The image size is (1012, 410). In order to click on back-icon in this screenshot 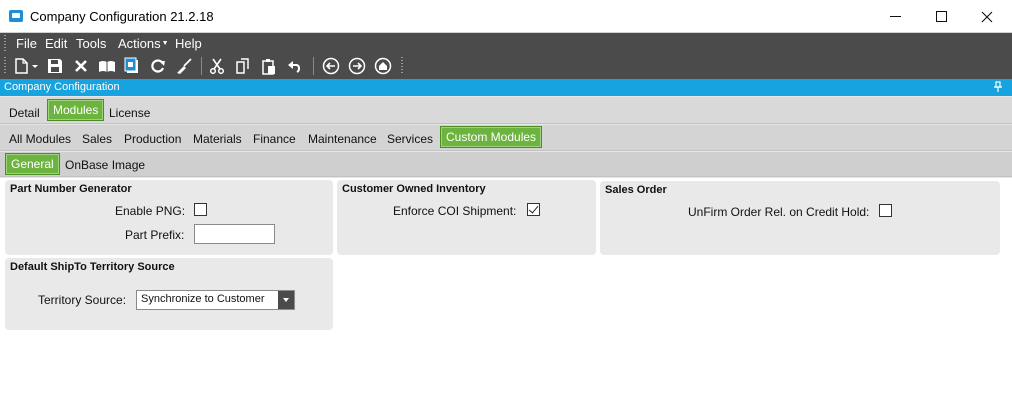, I will do `click(331, 66)`.